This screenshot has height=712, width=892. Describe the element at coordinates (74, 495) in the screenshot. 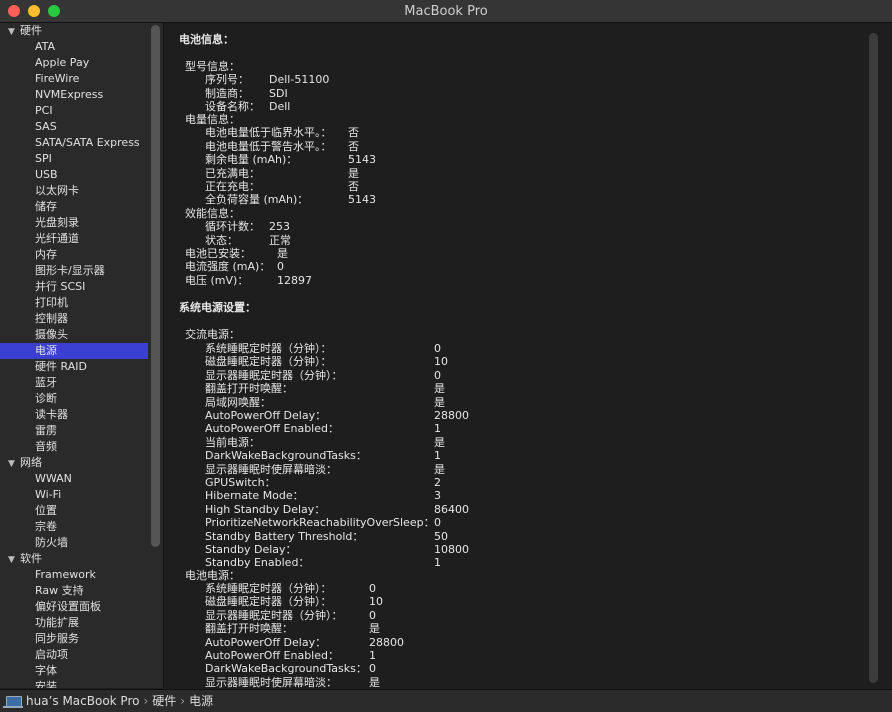

I see `sidebar-item: Wi-Fi` at that location.